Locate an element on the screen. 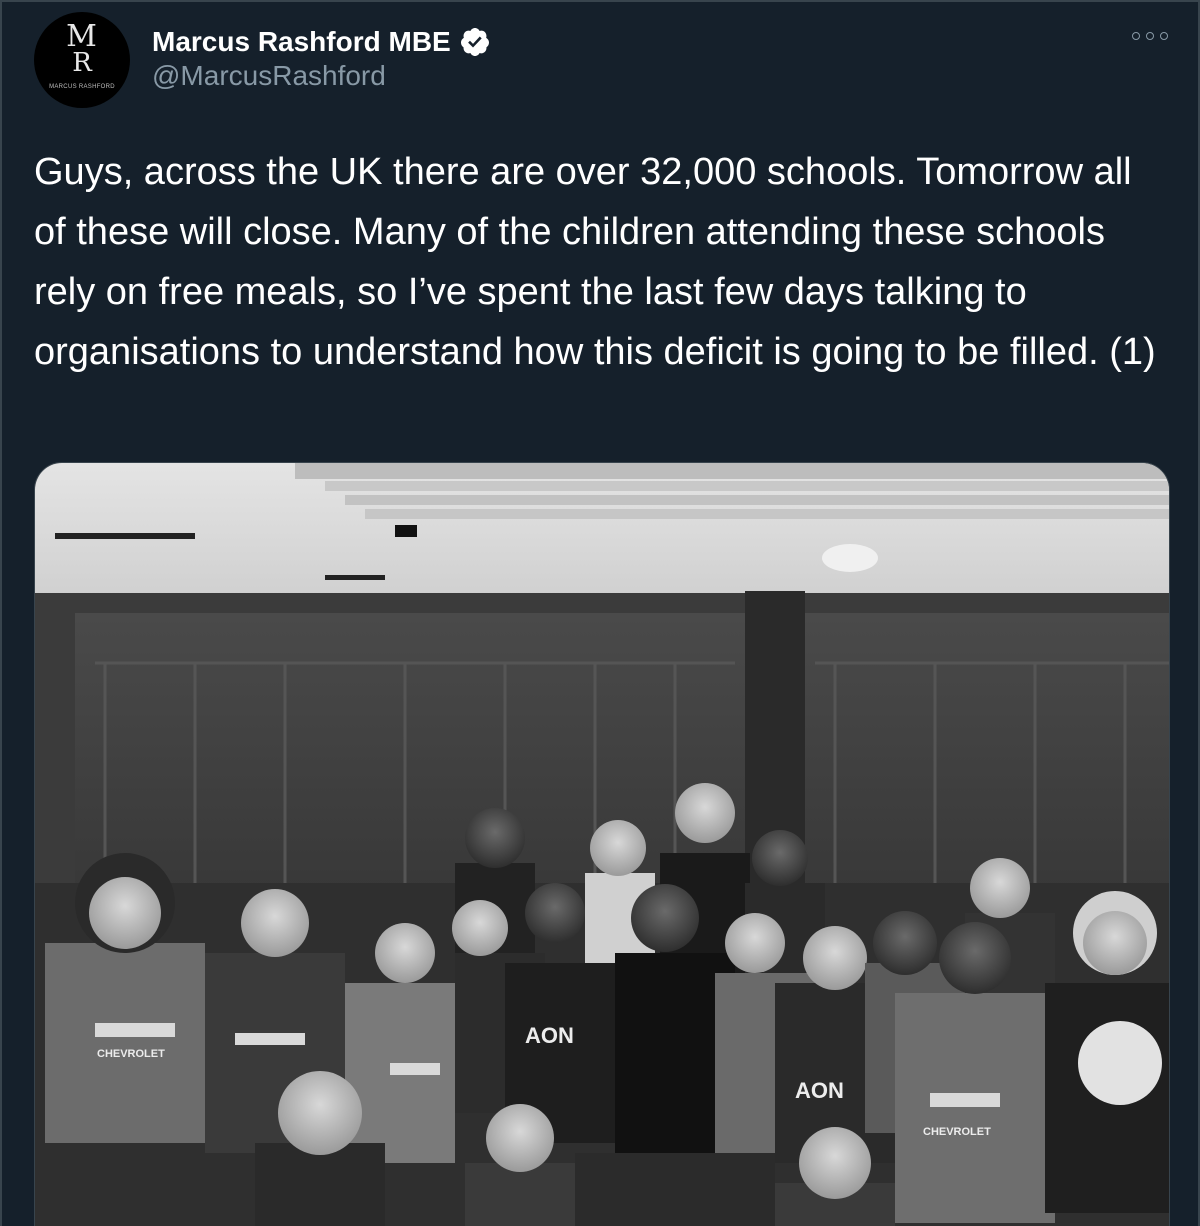  more-options-icon is located at coordinates (1150, 36).